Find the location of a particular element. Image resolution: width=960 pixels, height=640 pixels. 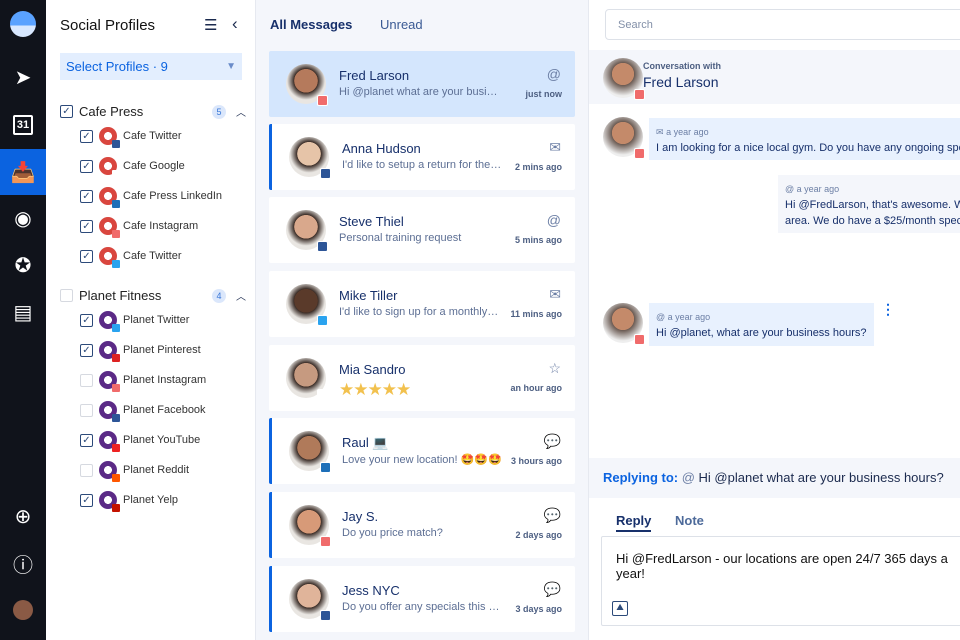

send-icon: ➤ is located at coordinates (23, 77).